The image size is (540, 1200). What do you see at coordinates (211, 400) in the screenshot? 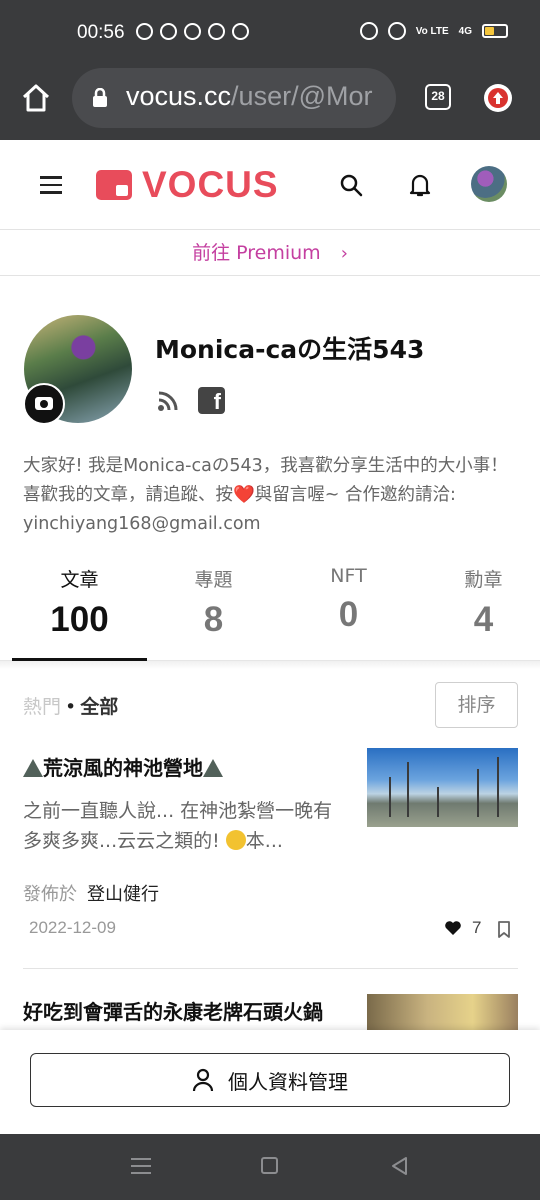
I see `facebook-icon: f` at bounding box center [211, 400].